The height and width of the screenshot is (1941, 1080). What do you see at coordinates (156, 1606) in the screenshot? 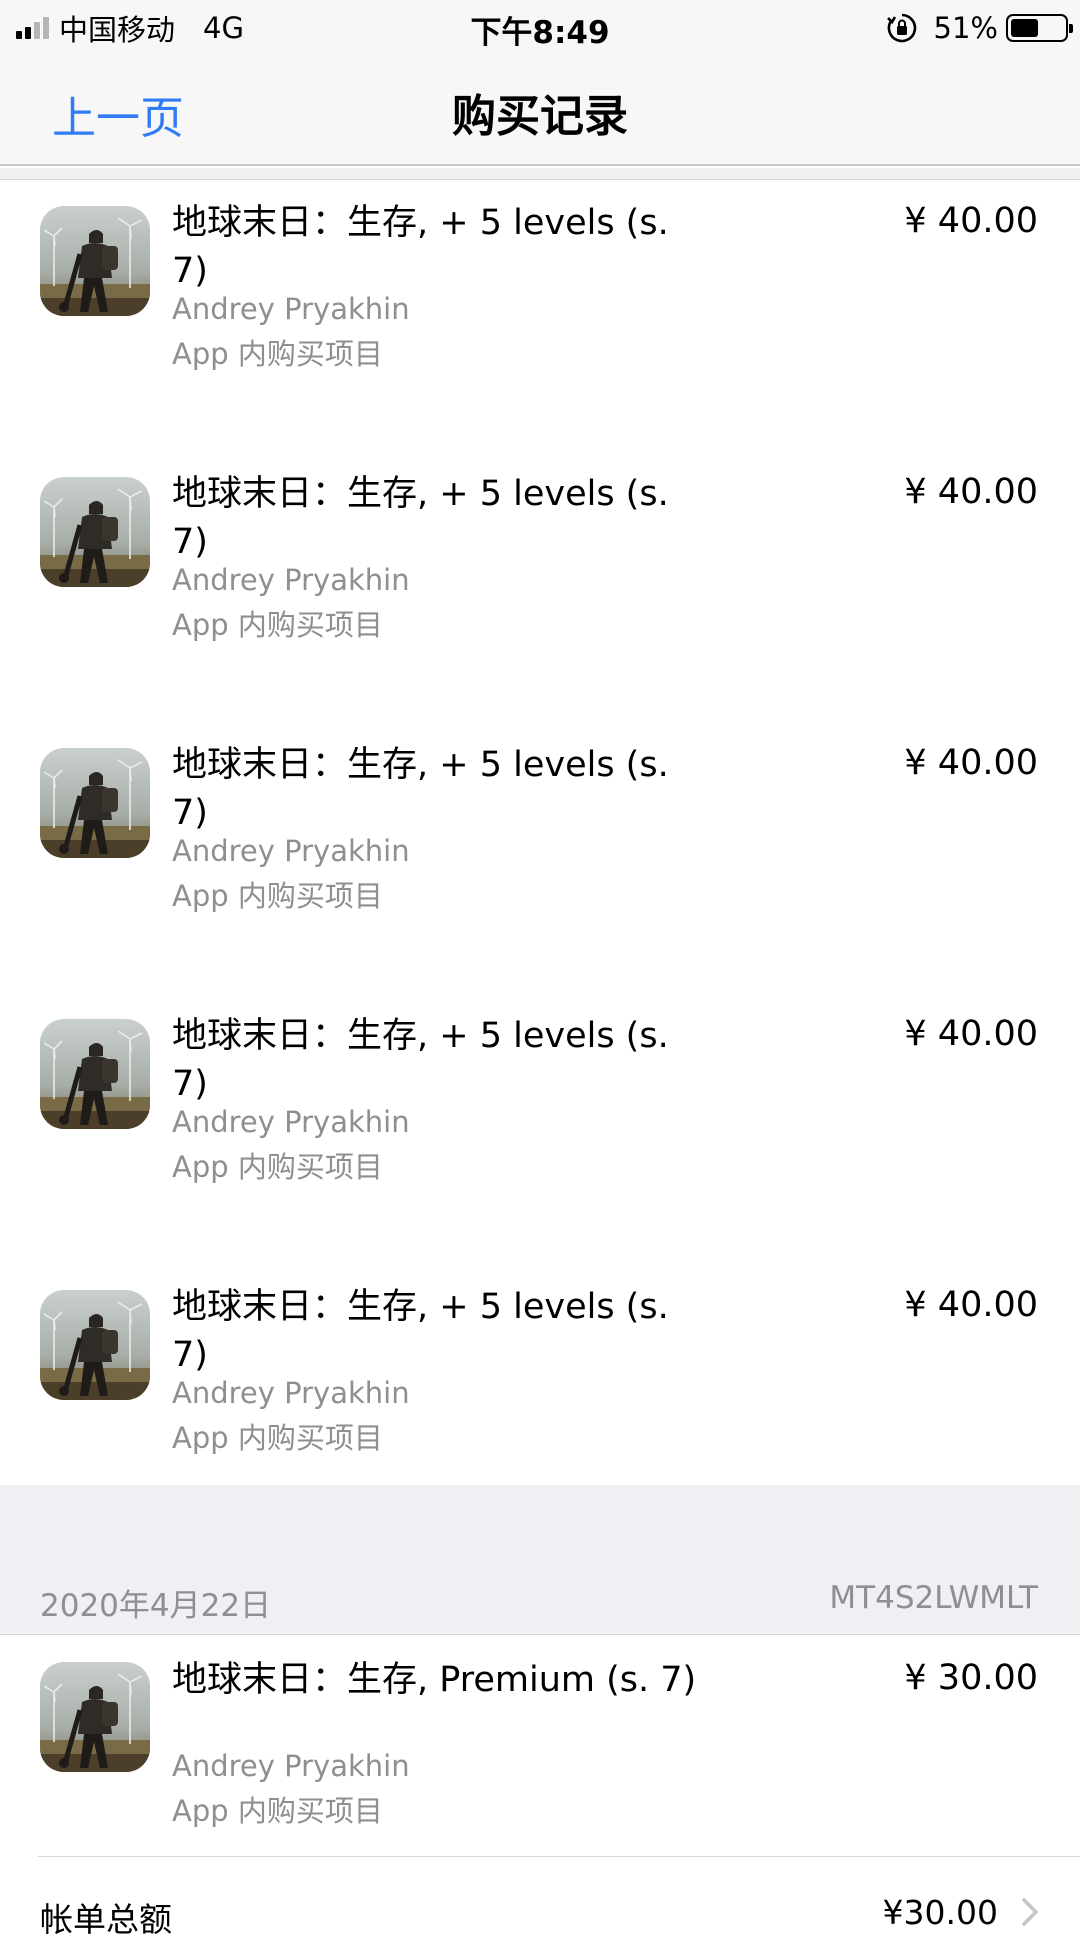
I see `section-date: 2020年4月22日` at bounding box center [156, 1606].